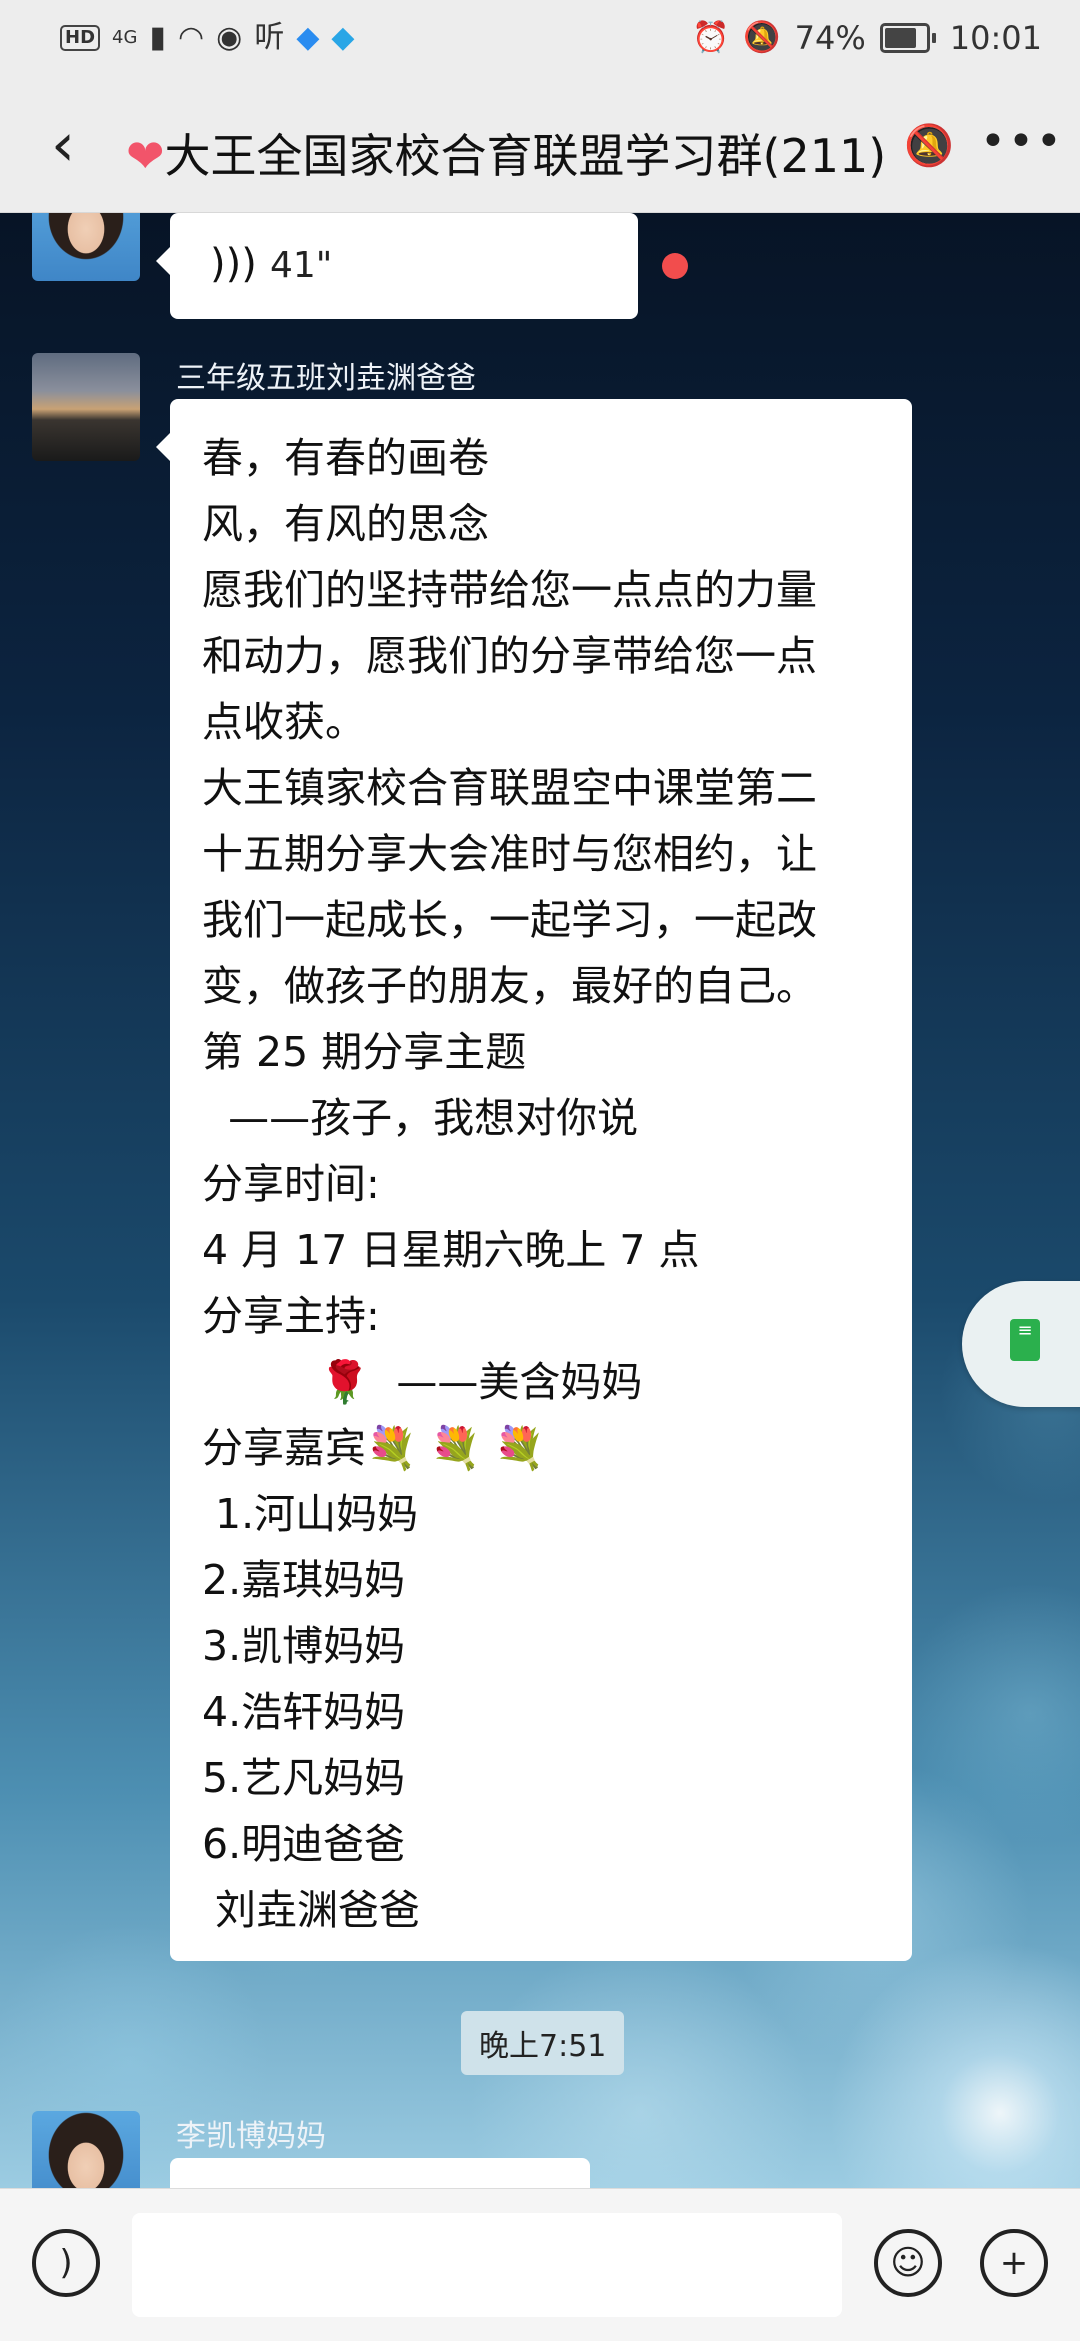  Describe the element at coordinates (540, 41) in the screenshot. I see `status-bar: HD 4G ▮ ◠ ◉ 听 ◆ ◆ ⏰ 🔕 74% 10:01` at that location.